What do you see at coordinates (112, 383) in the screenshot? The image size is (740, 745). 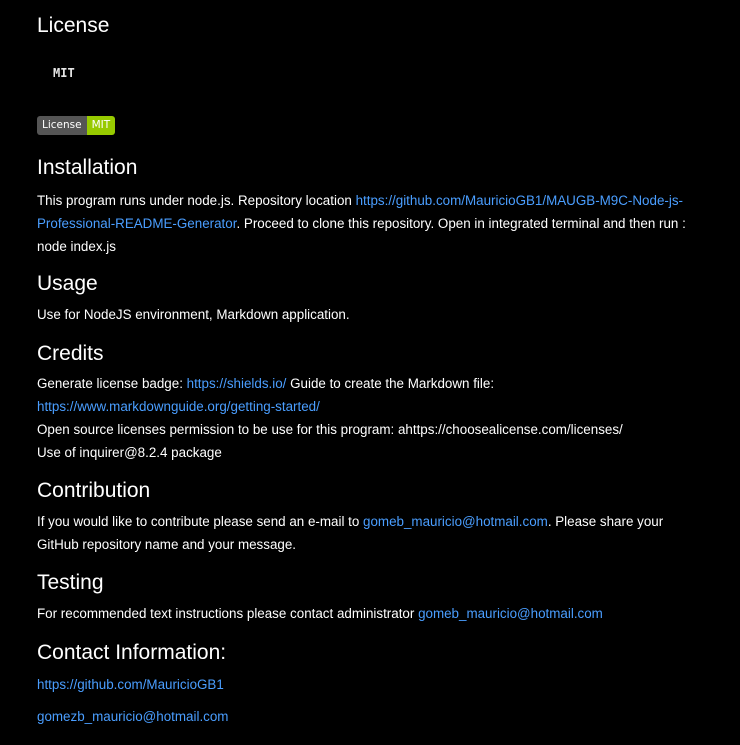 I see `credits-line1-prefix: Generate license badge:` at bounding box center [112, 383].